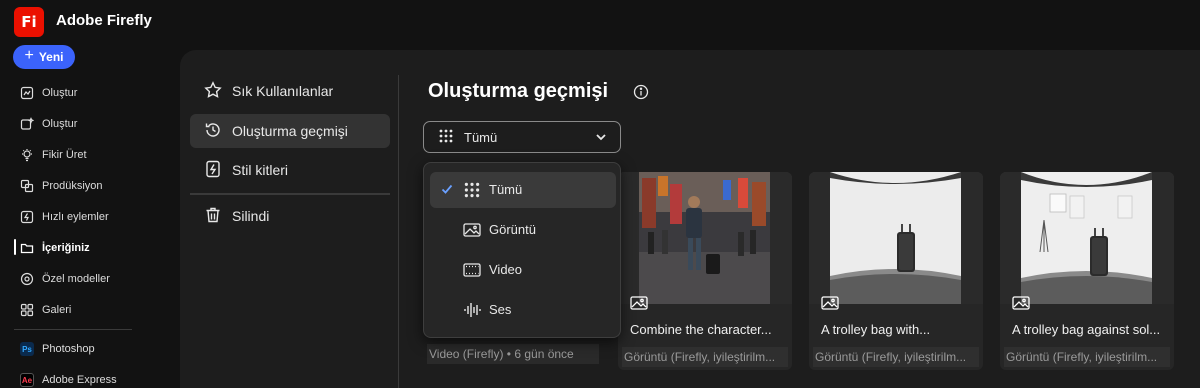 The width and height of the screenshot is (1200, 388). I want to click on plus-icon: +, so click(29, 55).